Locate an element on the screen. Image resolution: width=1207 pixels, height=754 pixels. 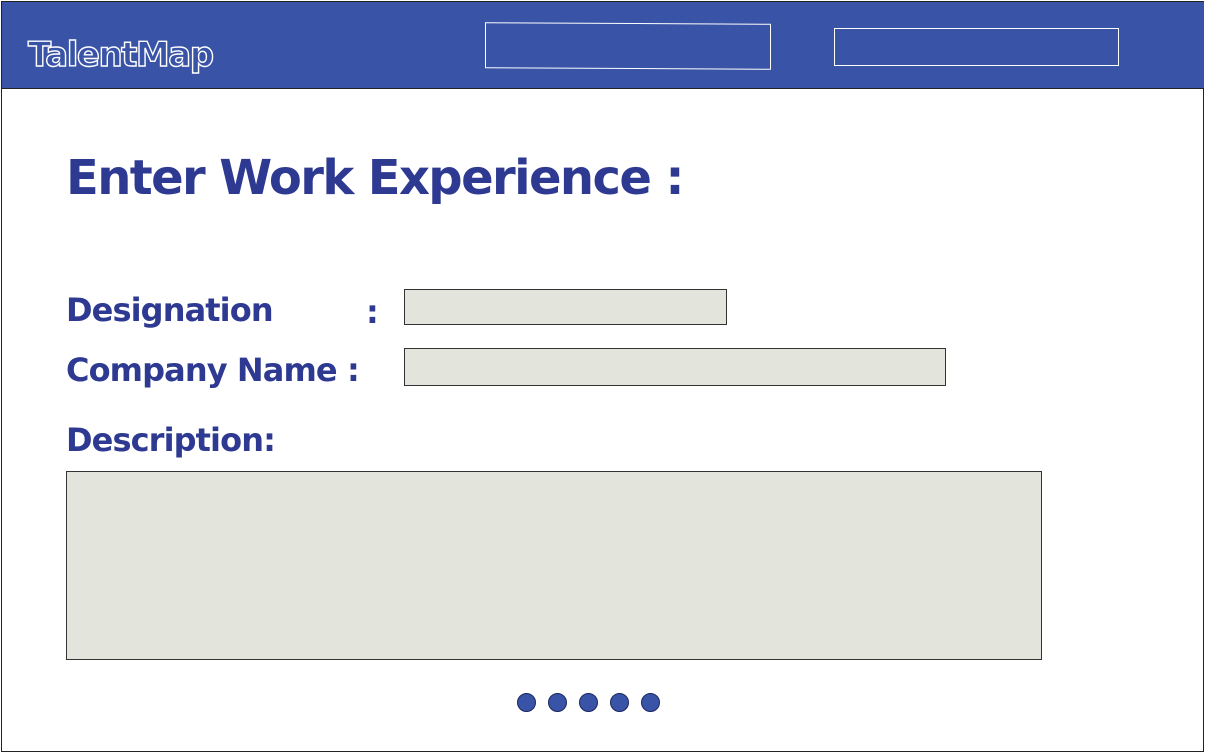
talentmap-logo: TalentMap is located at coordinates (120, 54).